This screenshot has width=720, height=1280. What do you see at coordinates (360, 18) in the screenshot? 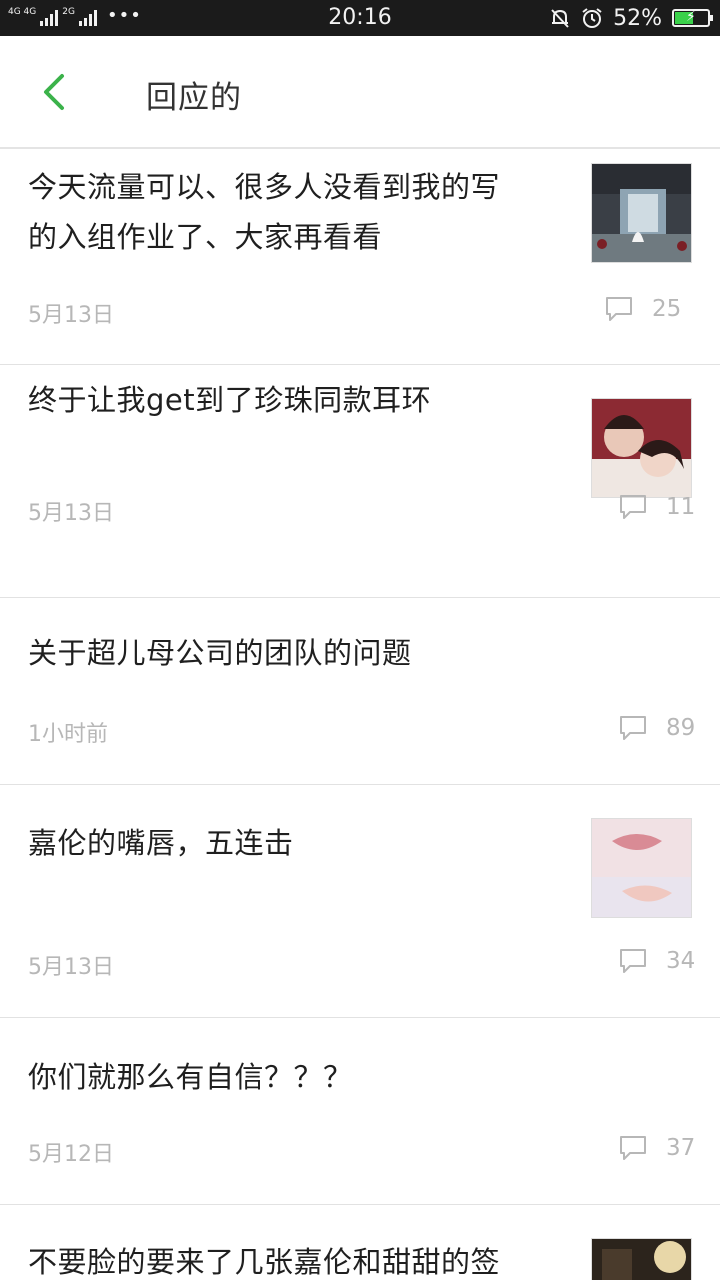
I see `status-bar: 4G 4G 2G ••• 20:16 52% ⚡` at bounding box center [360, 18].